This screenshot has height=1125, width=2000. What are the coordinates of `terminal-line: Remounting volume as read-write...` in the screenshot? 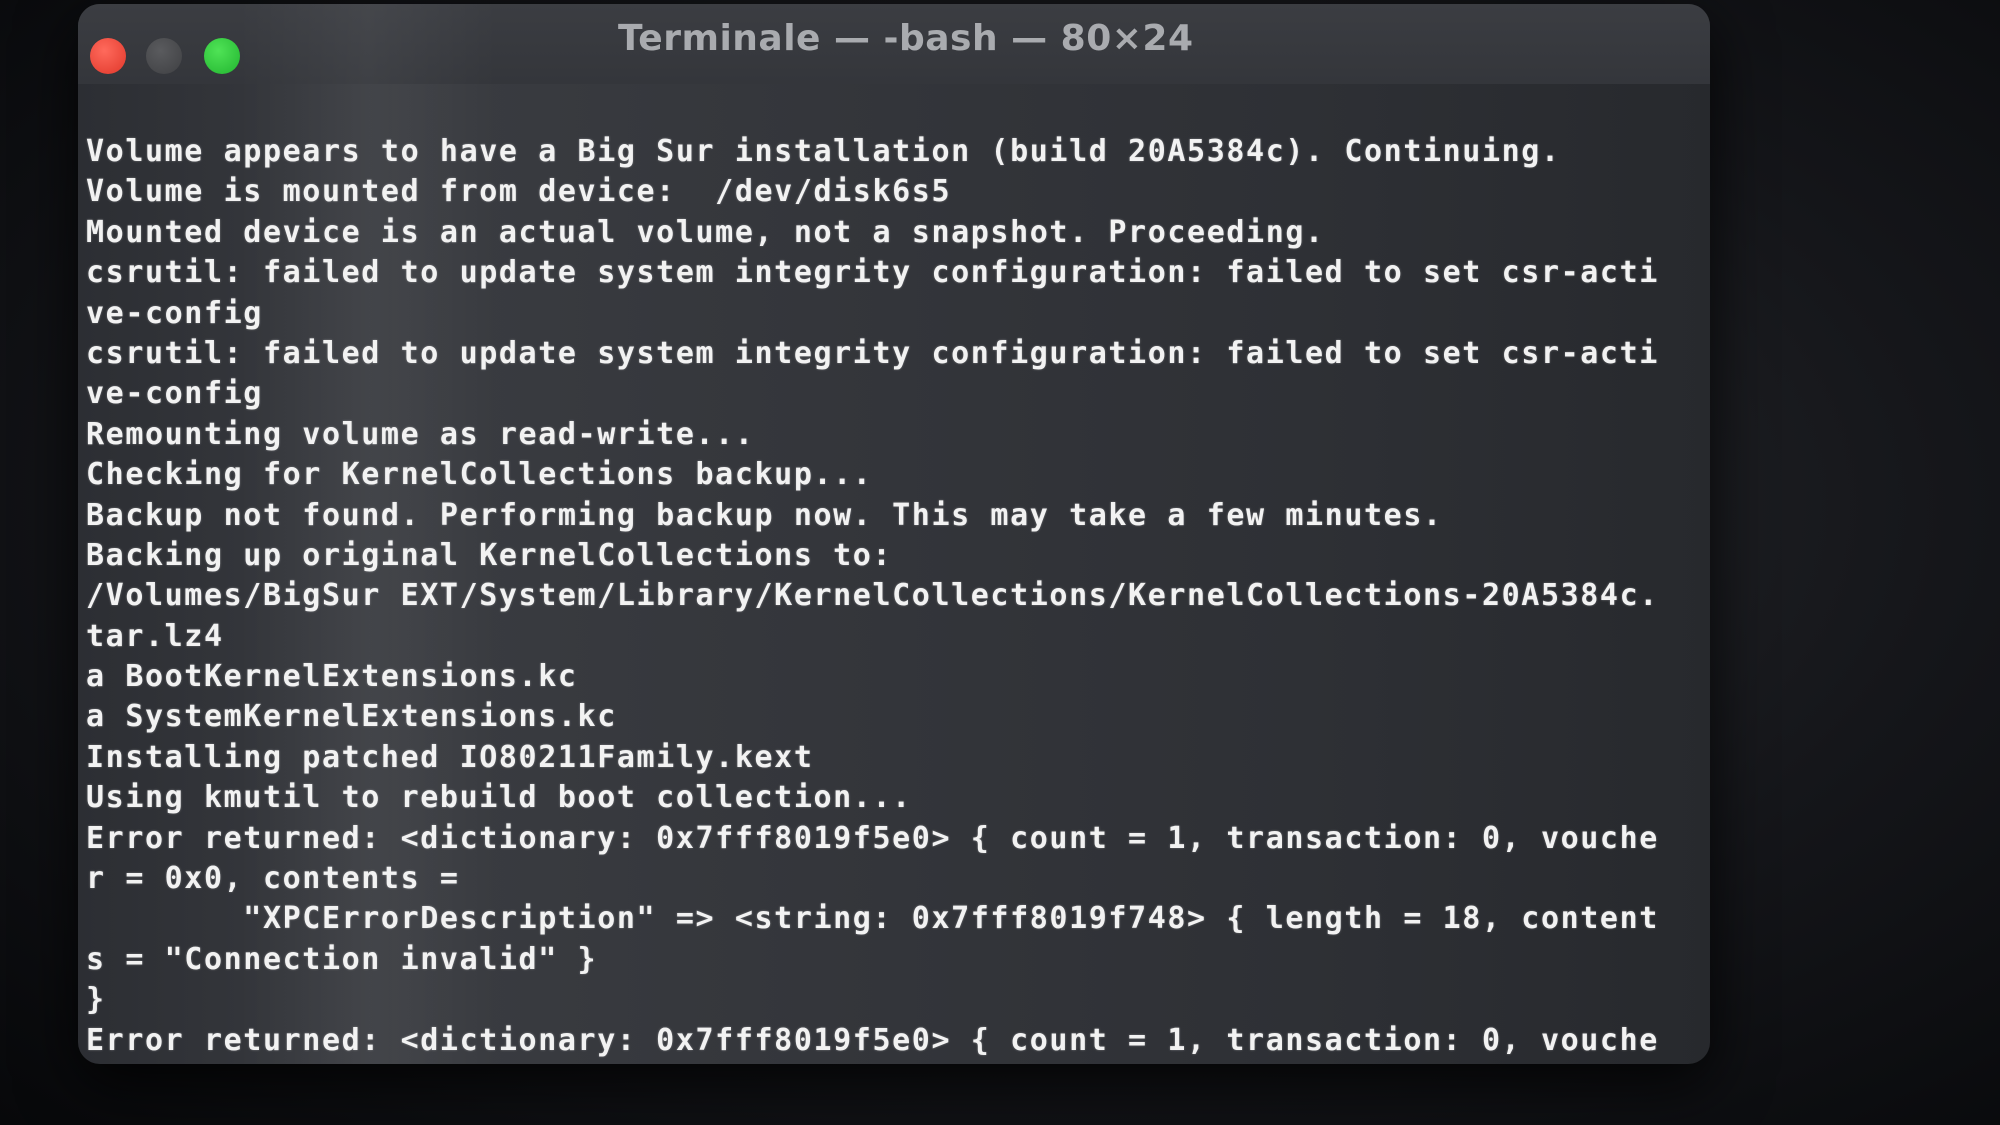 It's located at (420, 434).